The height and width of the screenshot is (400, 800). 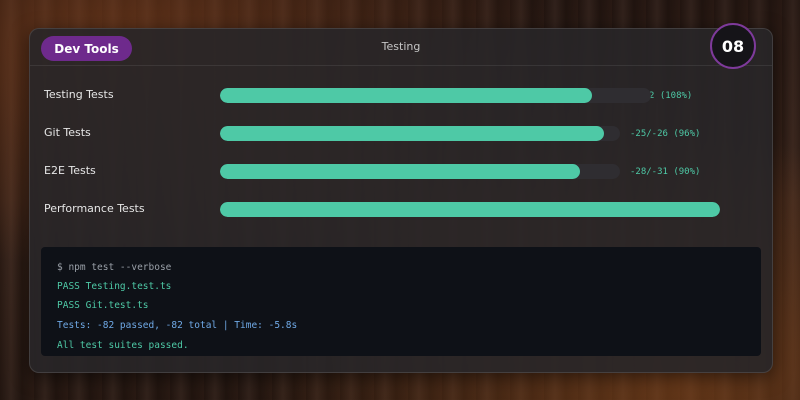 I want to click on test-row-label: Testing Tests, so click(x=79, y=94).